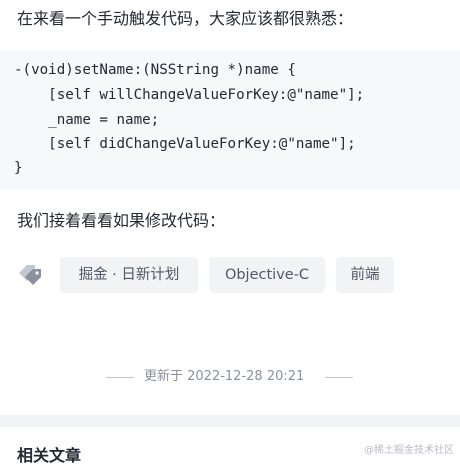 This screenshot has width=460, height=468. What do you see at coordinates (87, 120) in the screenshot?
I see `code-line: _name = name;` at bounding box center [87, 120].